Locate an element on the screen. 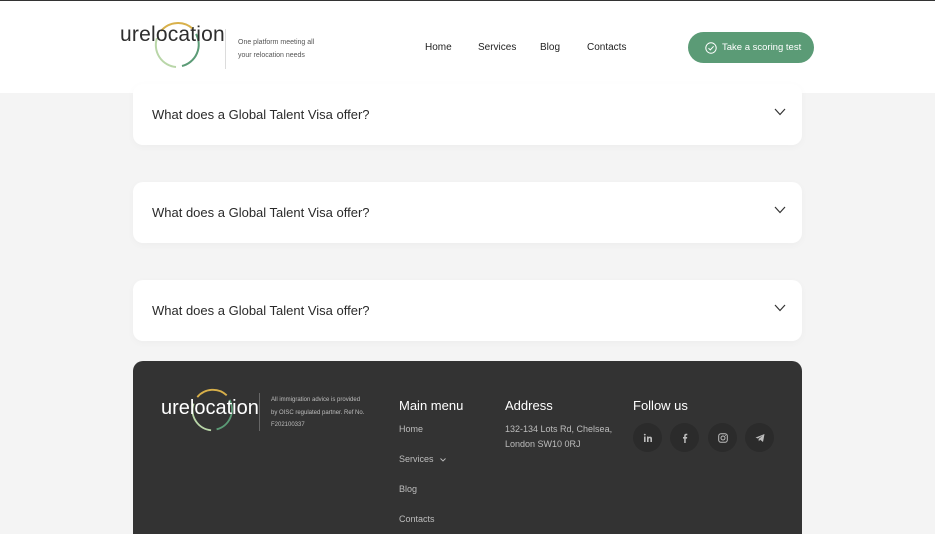 This screenshot has width=935, height=534. footer-link-home: Home is located at coordinates (411, 429).